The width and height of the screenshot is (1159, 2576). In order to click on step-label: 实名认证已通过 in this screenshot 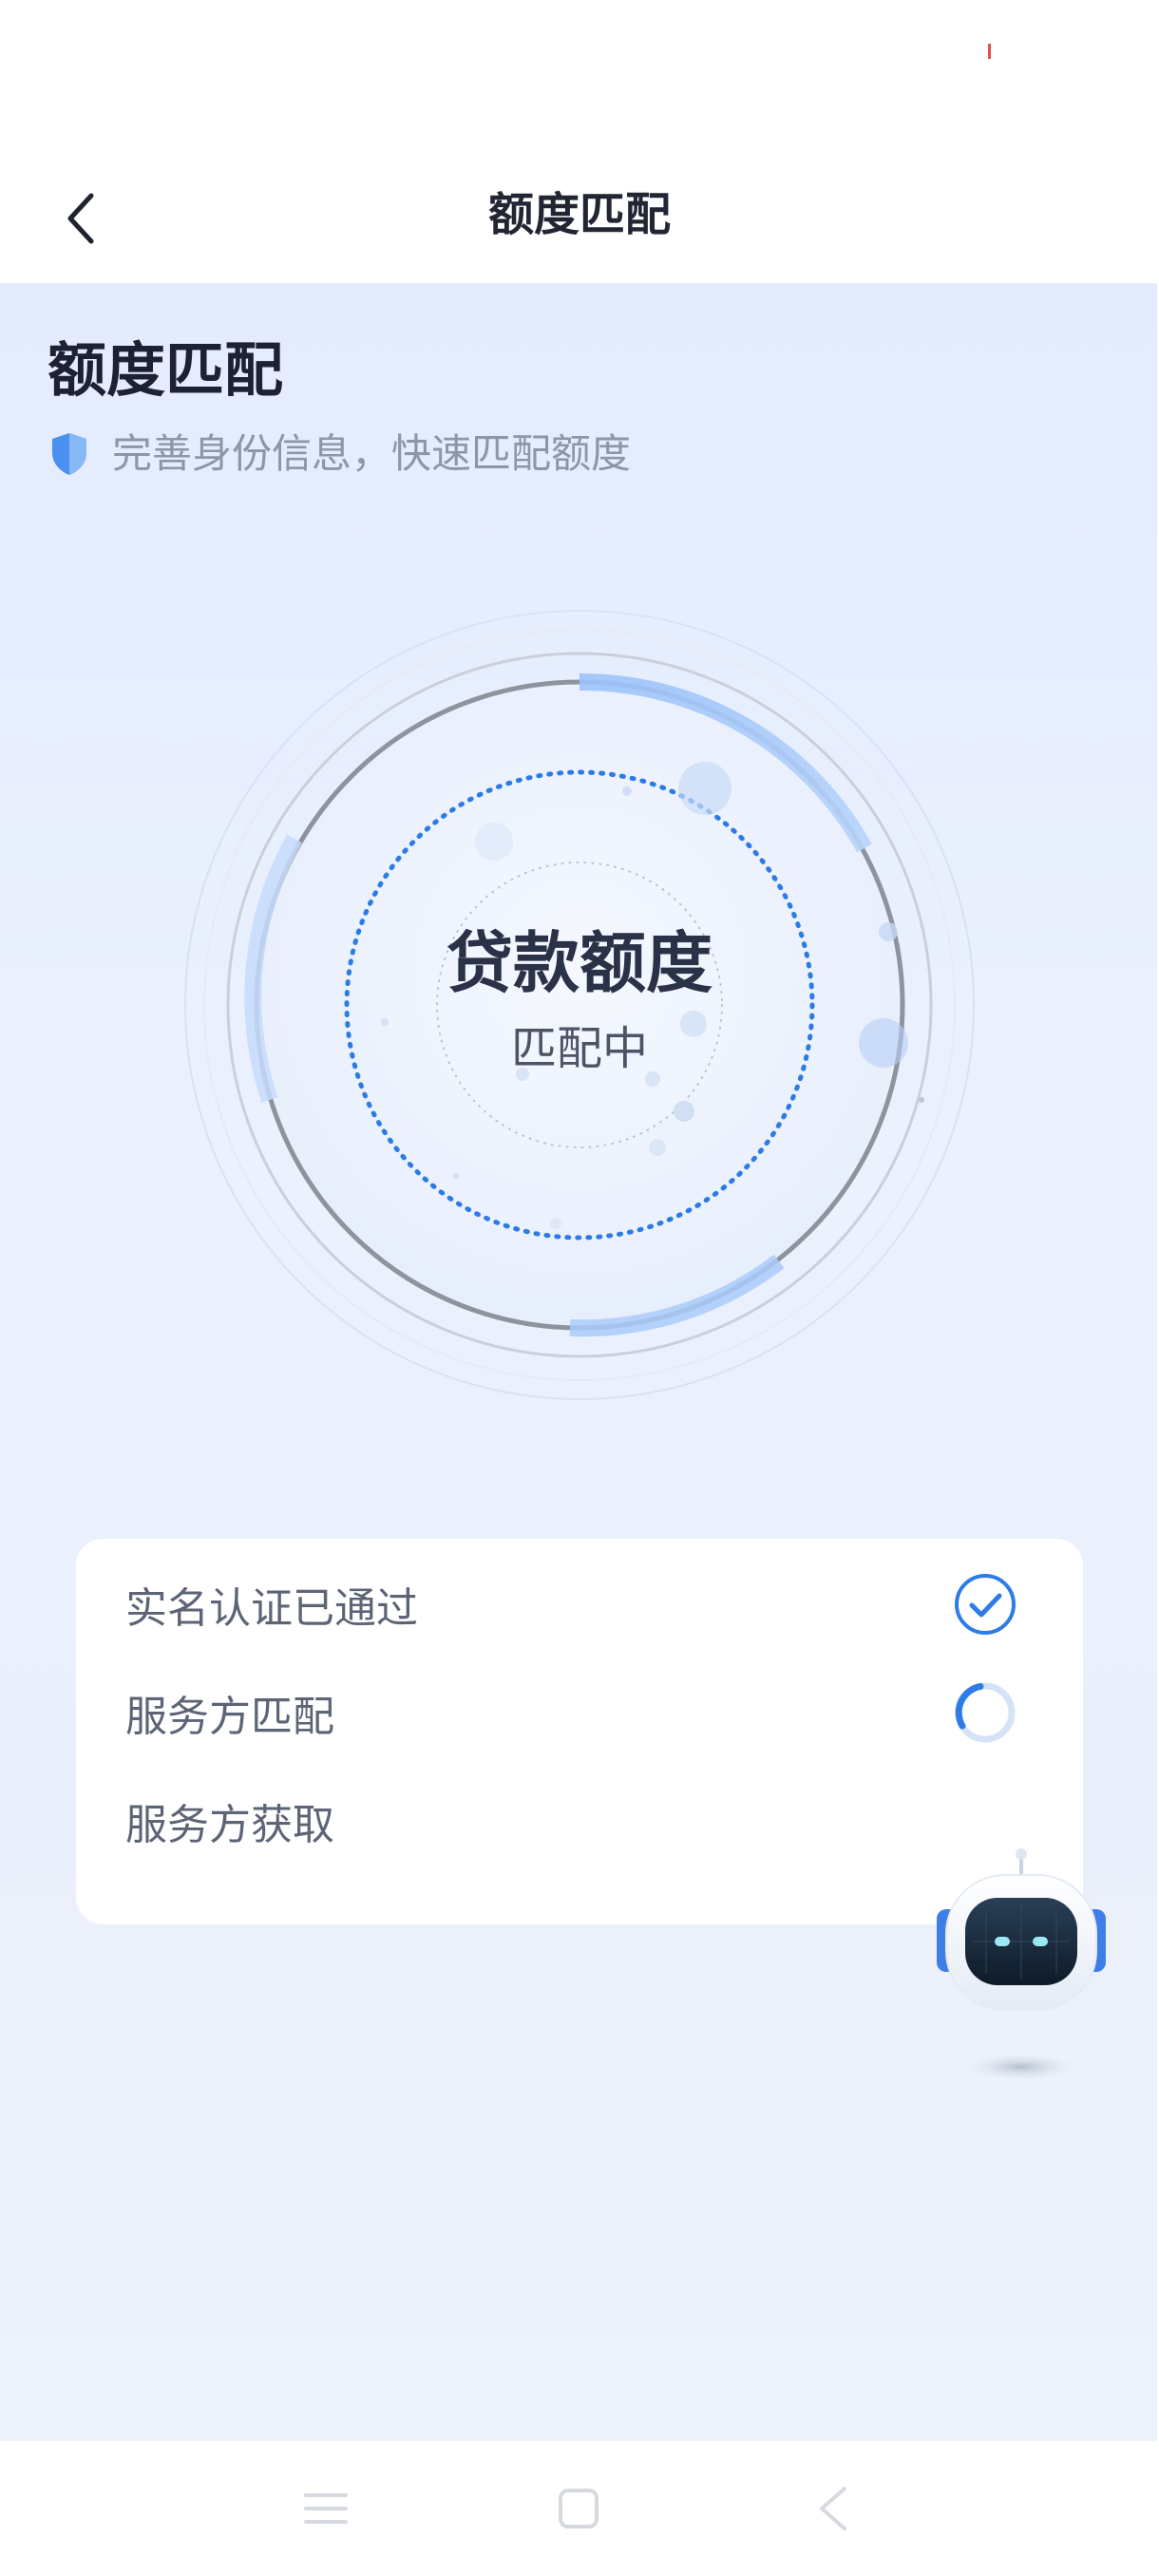, I will do `click(271, 1608)`.